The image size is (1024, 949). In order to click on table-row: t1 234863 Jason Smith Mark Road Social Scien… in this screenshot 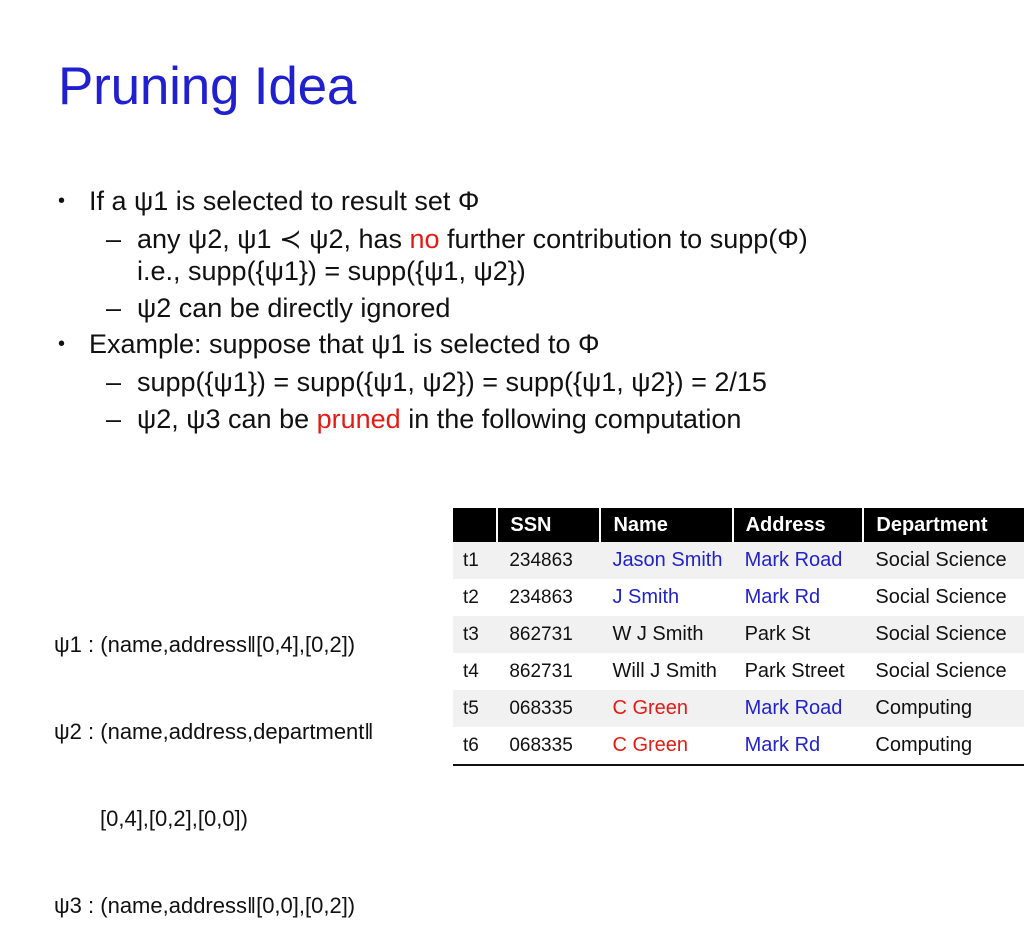, I will do `click(738, 560)`.